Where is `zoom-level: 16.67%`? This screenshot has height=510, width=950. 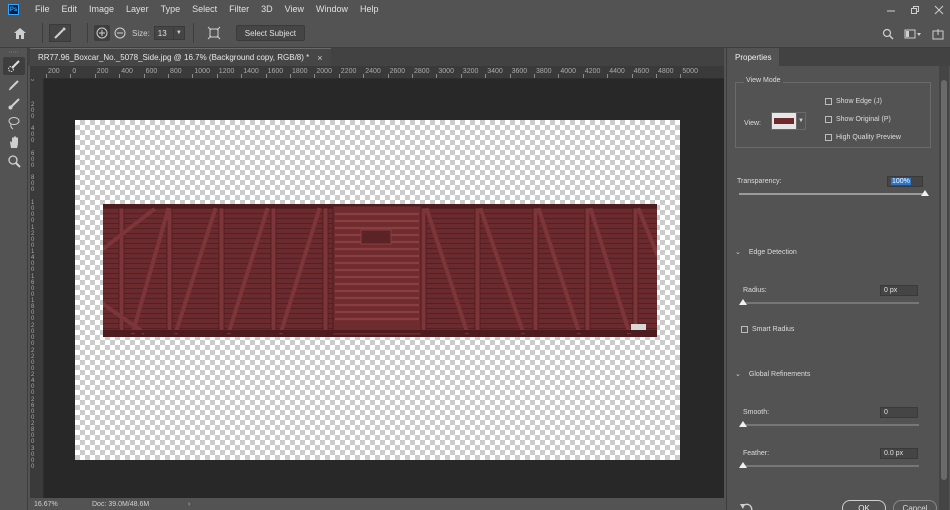
zoom-level: 16.67% is located at coordinates (56, 504).